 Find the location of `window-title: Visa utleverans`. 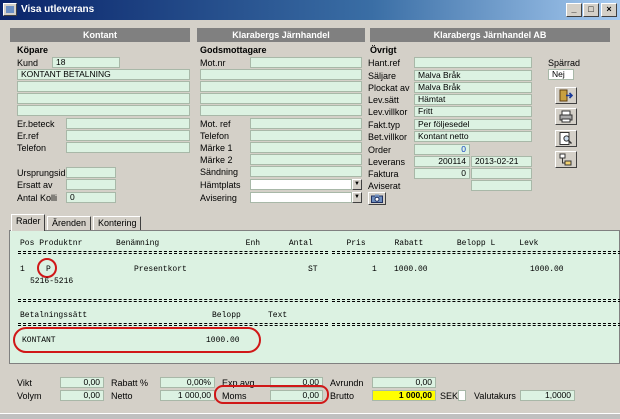

window-title: Visa utleverans is located at coordinates (58, 9).